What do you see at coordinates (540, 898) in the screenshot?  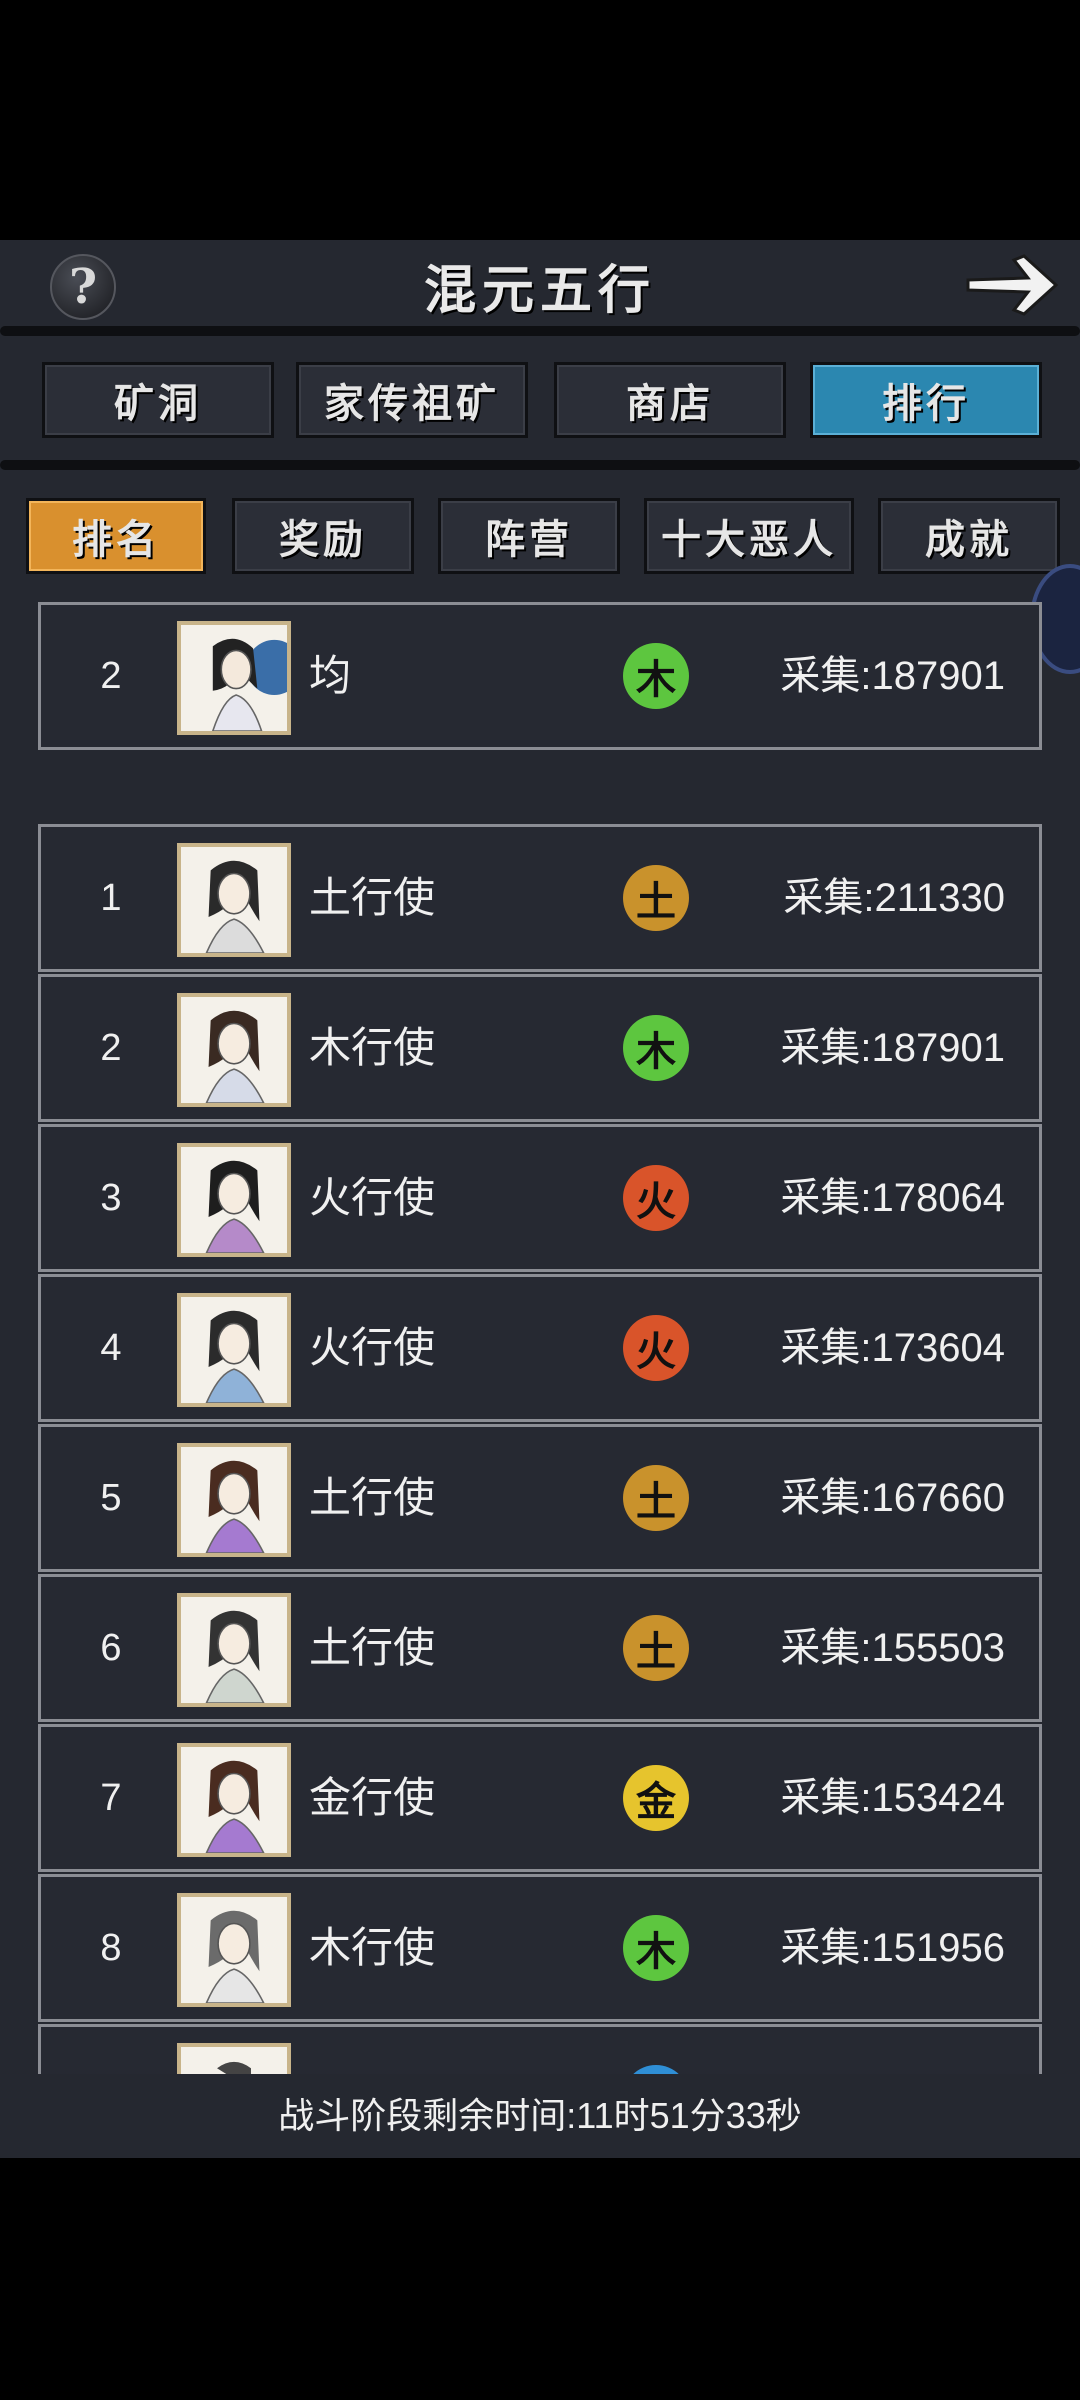 I see `ranking-row: 1 土行使 土 采集:211330` at bounding box center [540, 898].